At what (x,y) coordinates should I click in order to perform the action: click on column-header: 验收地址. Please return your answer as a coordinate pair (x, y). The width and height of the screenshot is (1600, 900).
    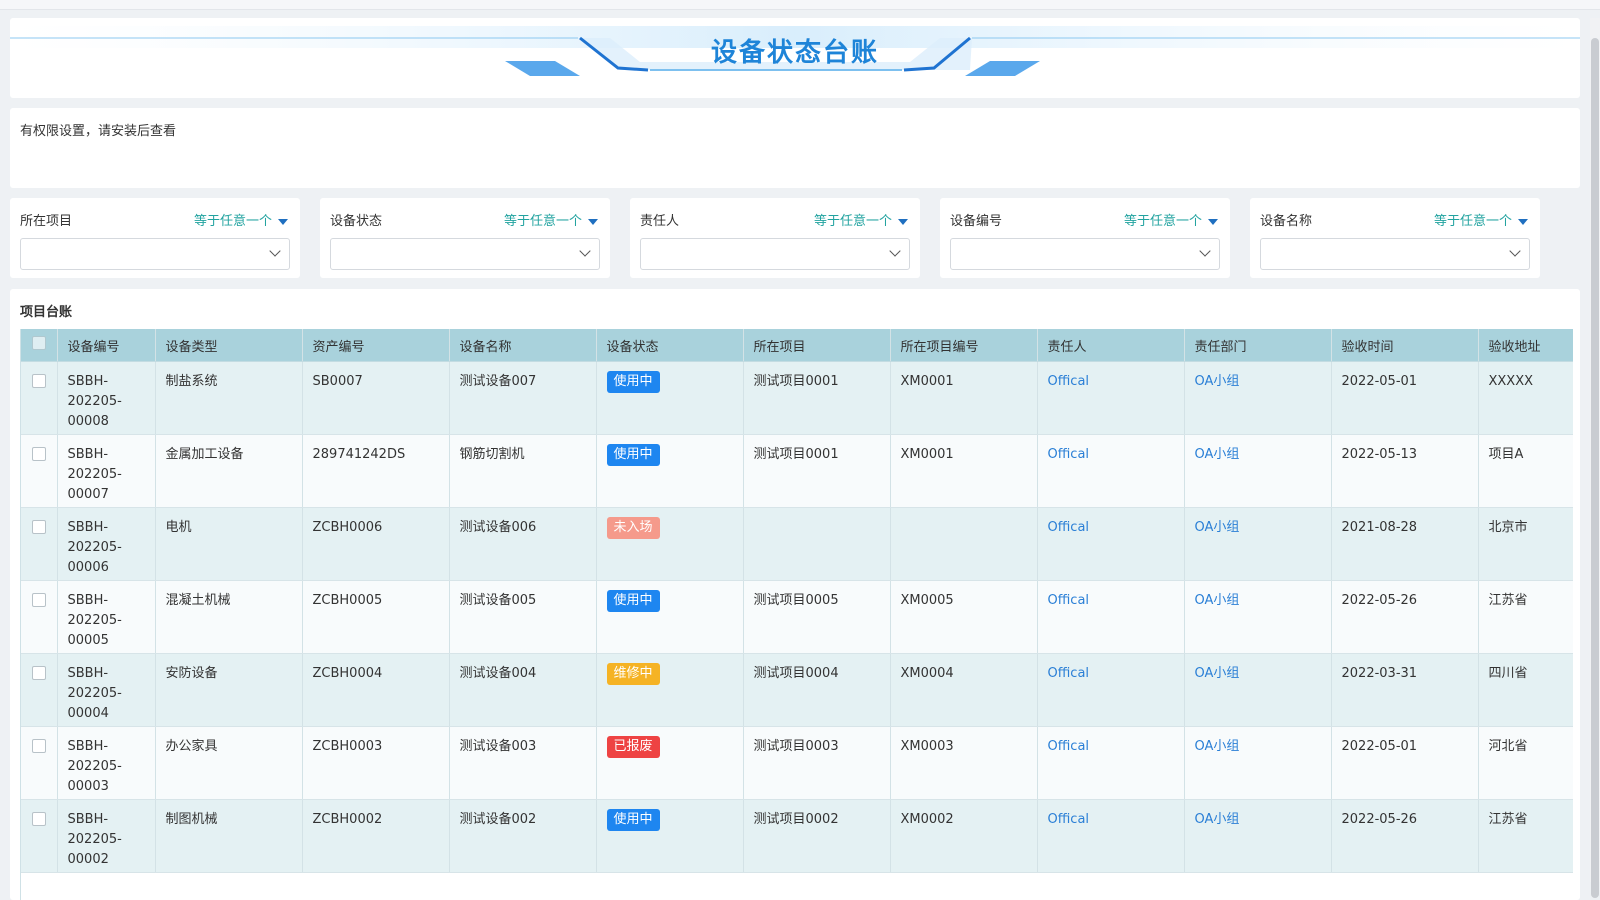
    Looking at the image, I should click on (1525, 345).